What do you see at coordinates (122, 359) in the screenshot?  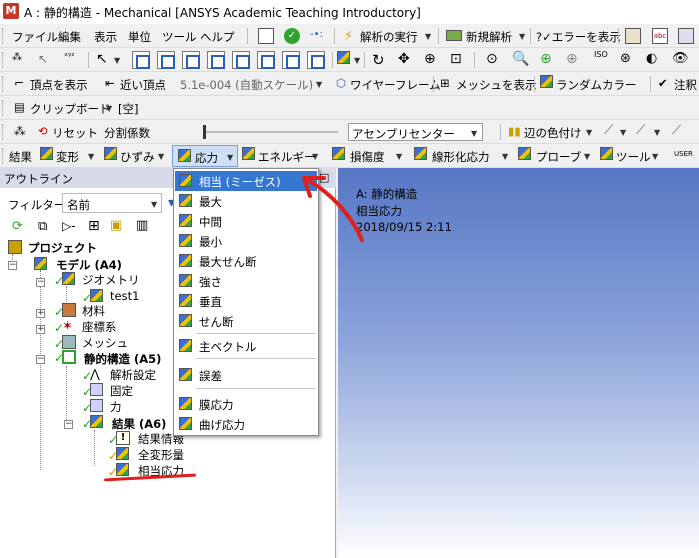 I see `tree-static-structural: 静的構造 (A5)` at bounding box center [122, 359].